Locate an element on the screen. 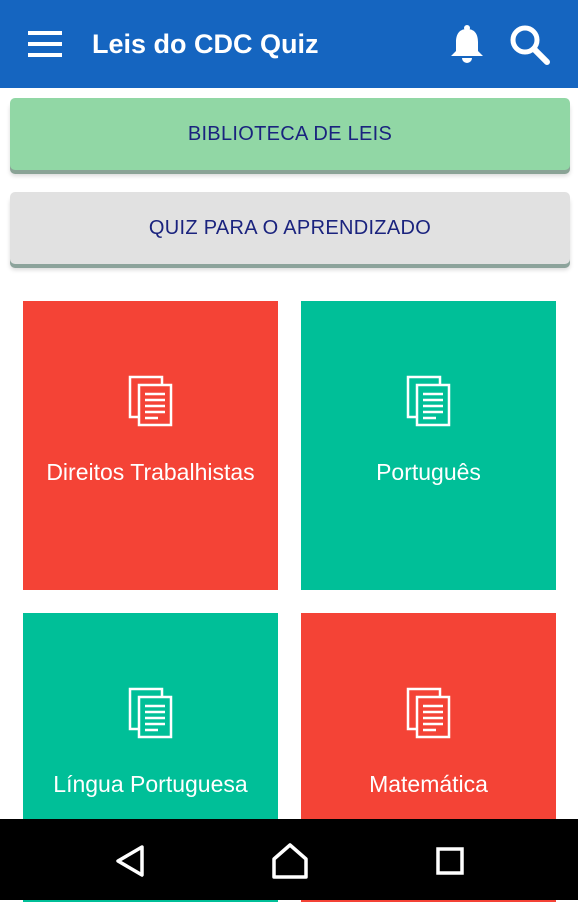 This screenshot has height=902, width=578. quiz-button: QUIZ PARA O APRENDIZADO is located at coordinates (290, 228).